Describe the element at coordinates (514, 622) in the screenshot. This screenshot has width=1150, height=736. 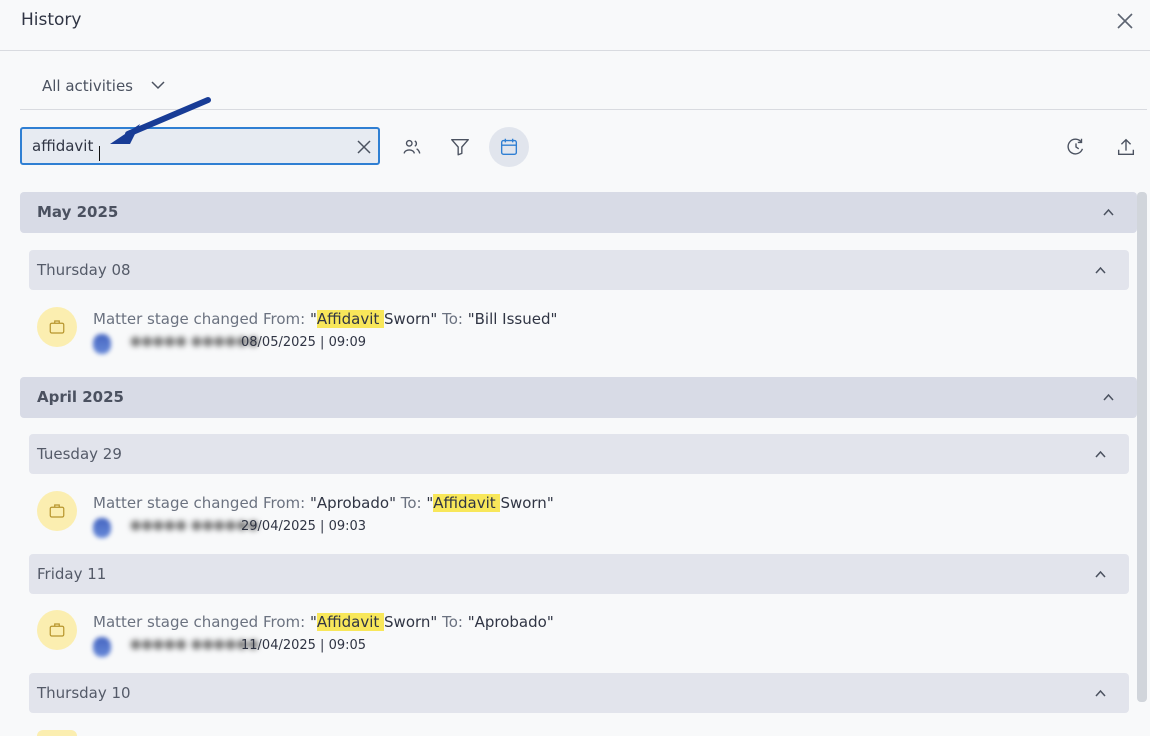
I see `to-value: Aprobado"` at that location.